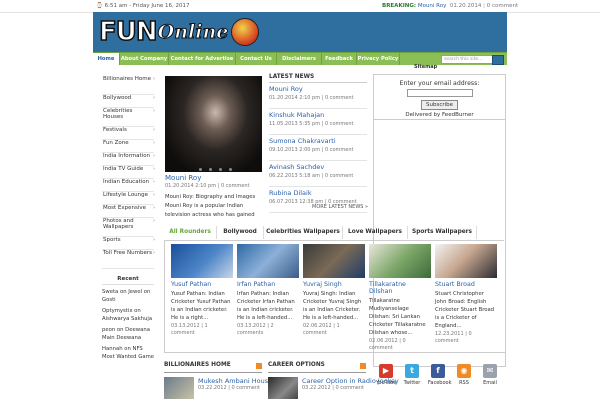 The image size is (600, 400). What do you see at coordinates (213, 367) in the screenshot?
I see `billionaires-section-heading: BILLIONAIRES HOME` at bounding box center [213, 367].